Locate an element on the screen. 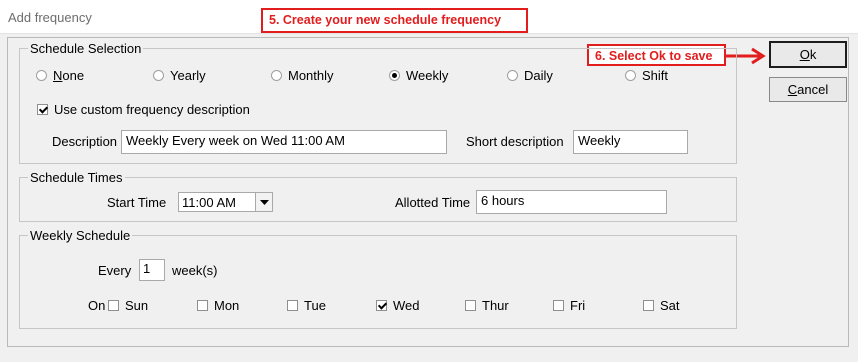 Image resolution: width=858 pixels, height=362 pixels. allotted-time-label: Allotted Time is located at coordinates (433, 202).